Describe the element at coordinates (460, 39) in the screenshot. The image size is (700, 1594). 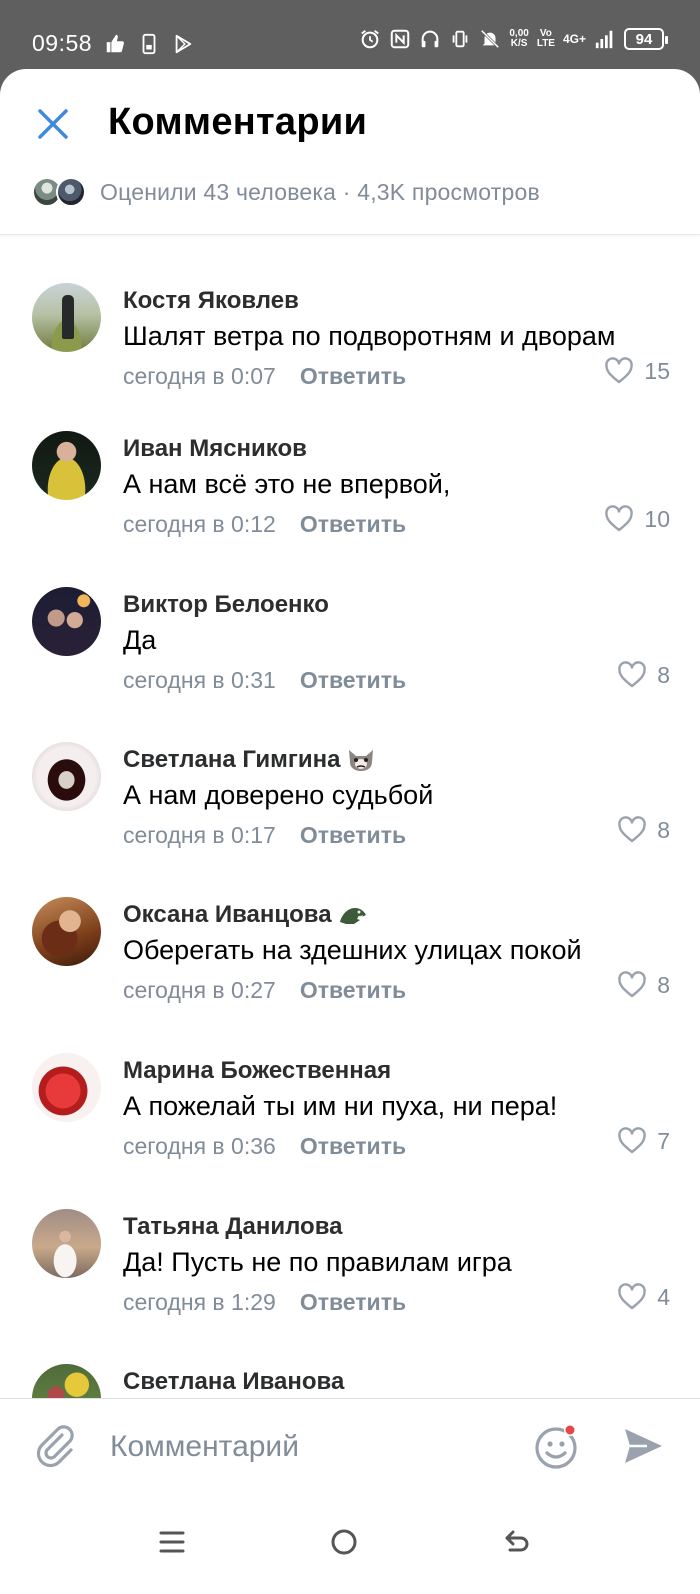
I see `vibrate-icon` at that location.